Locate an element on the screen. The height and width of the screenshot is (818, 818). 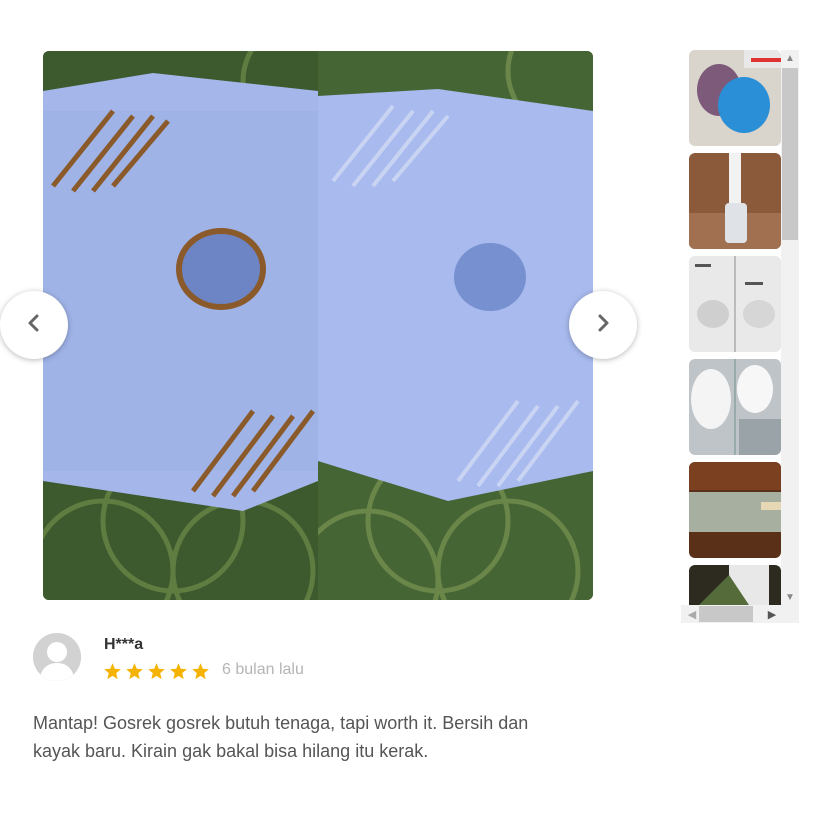
thumbnail-horizontal-scrollbar: ◀ ▶ is located at coordinates (740, 614).